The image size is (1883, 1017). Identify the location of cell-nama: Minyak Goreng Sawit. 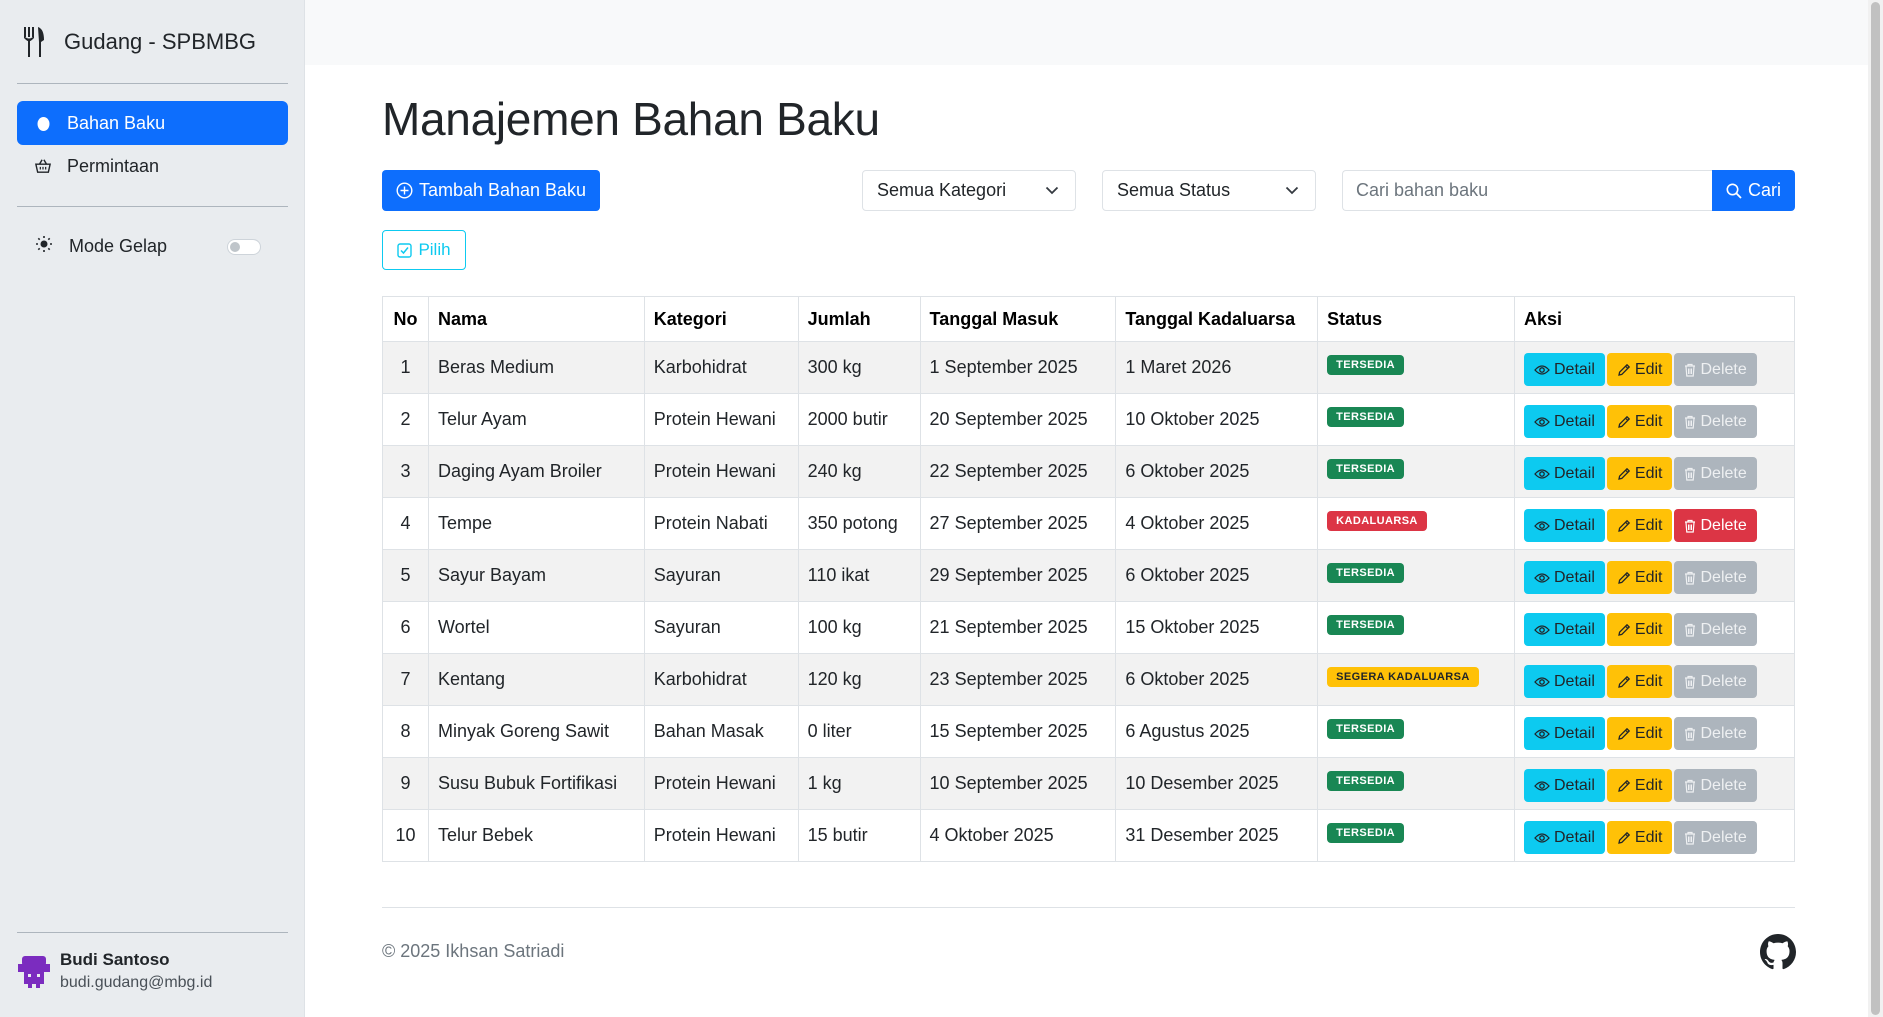
(536, 731).